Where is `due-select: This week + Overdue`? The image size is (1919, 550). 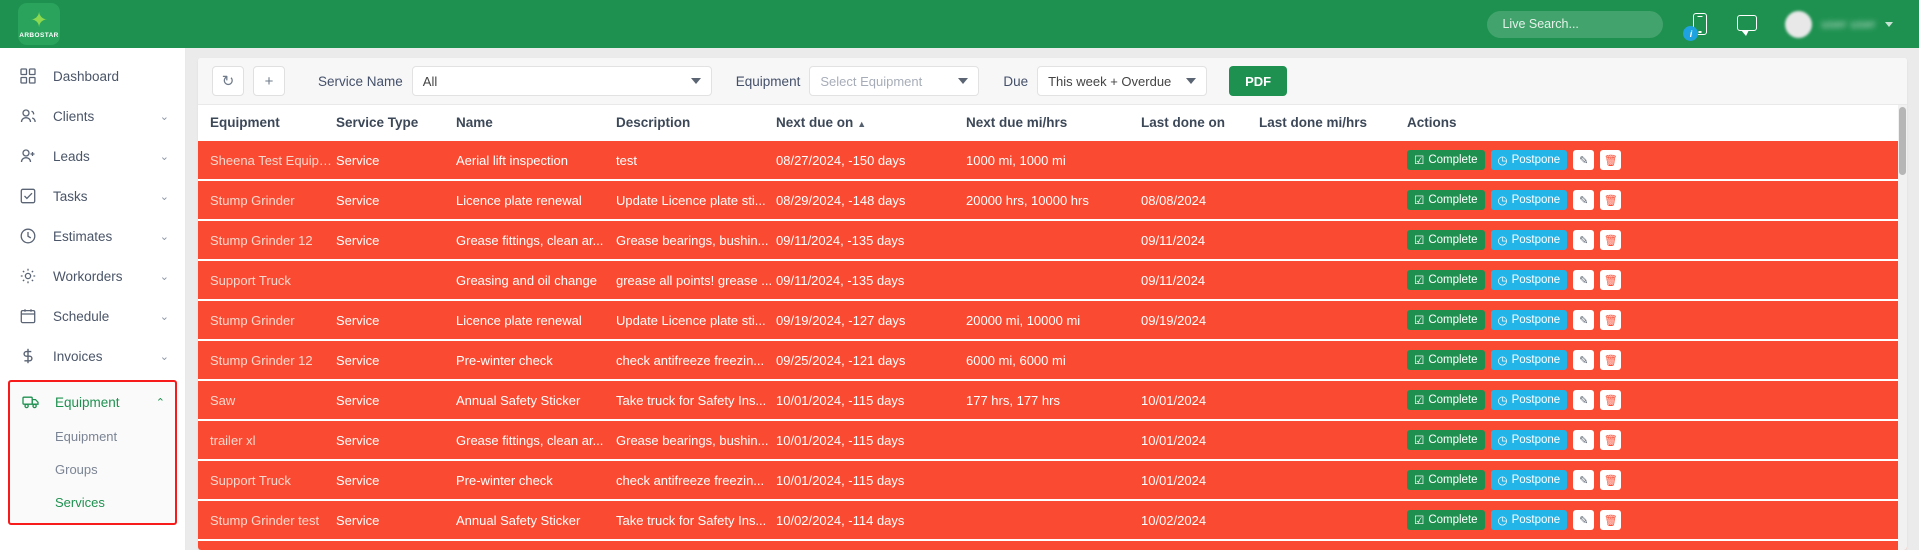 due-select: This week + Overdue is located at coordinates (1122, 81).